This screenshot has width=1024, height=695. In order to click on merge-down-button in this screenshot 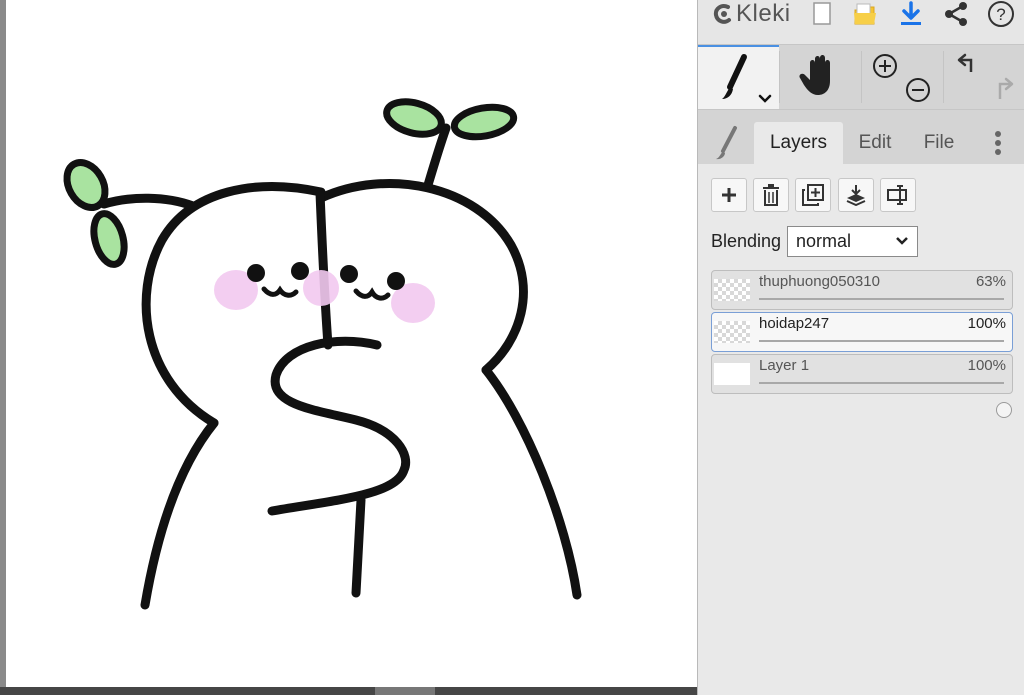, I will do `click(856, 195)`.